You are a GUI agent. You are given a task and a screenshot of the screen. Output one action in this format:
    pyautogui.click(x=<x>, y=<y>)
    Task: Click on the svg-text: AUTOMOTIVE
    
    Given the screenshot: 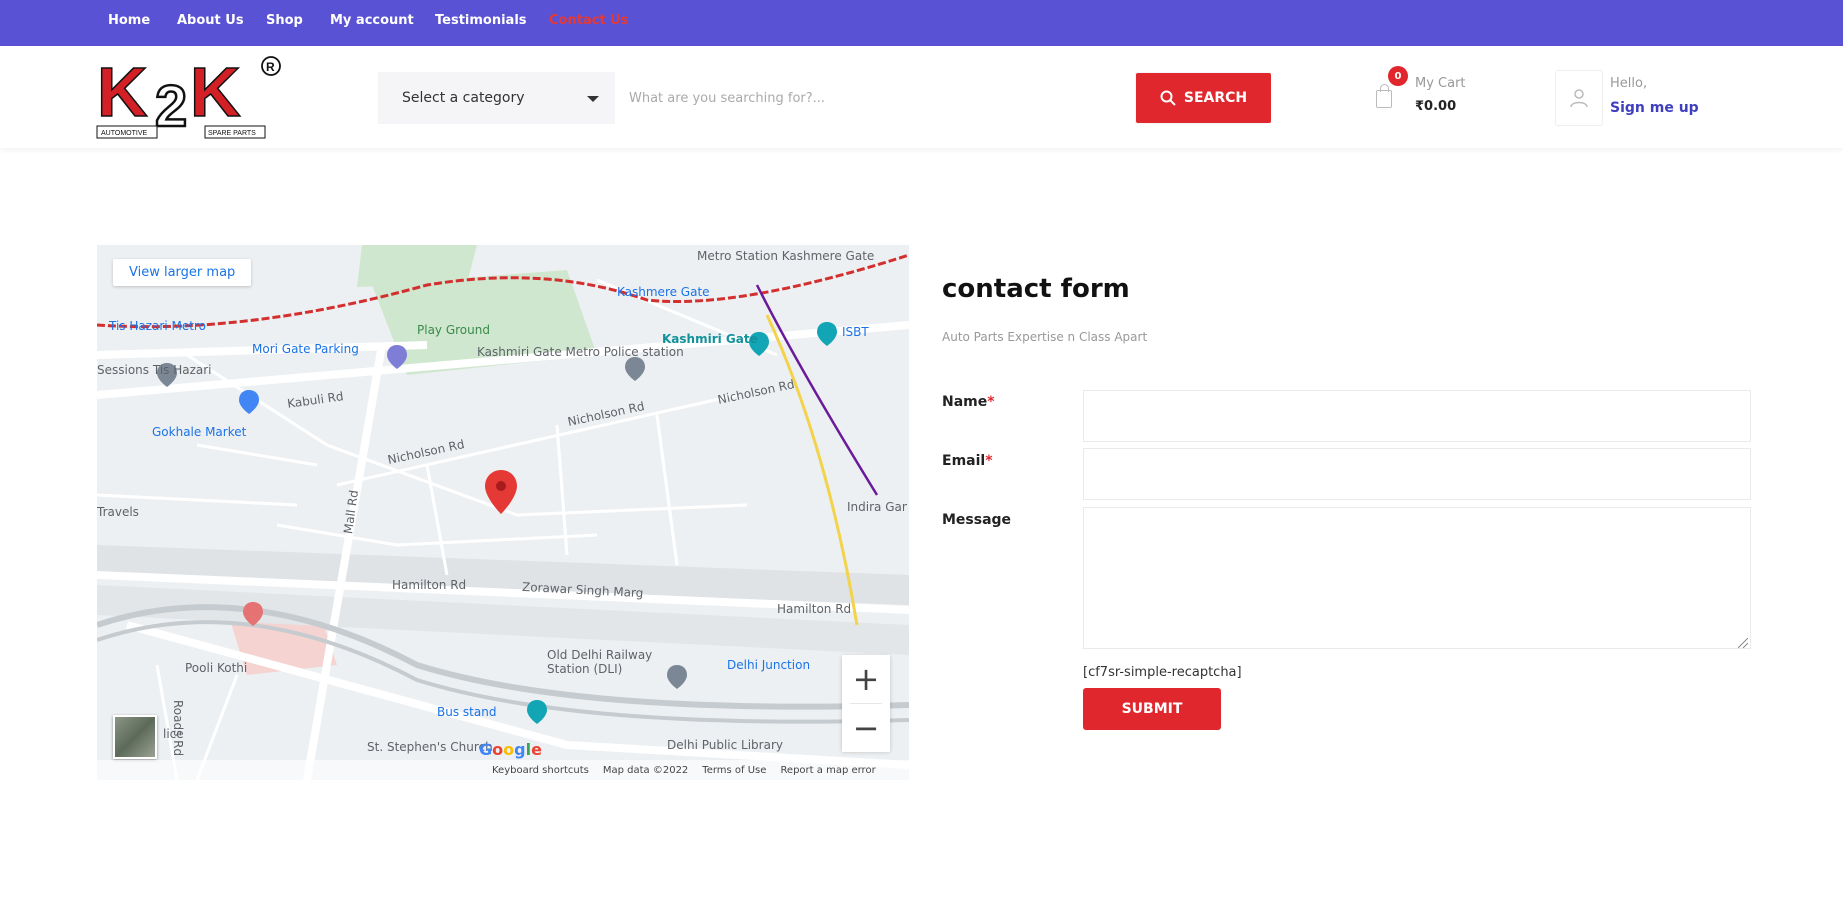 What is the action you would take?
    pyautogui.click(x=124, y=133)
    